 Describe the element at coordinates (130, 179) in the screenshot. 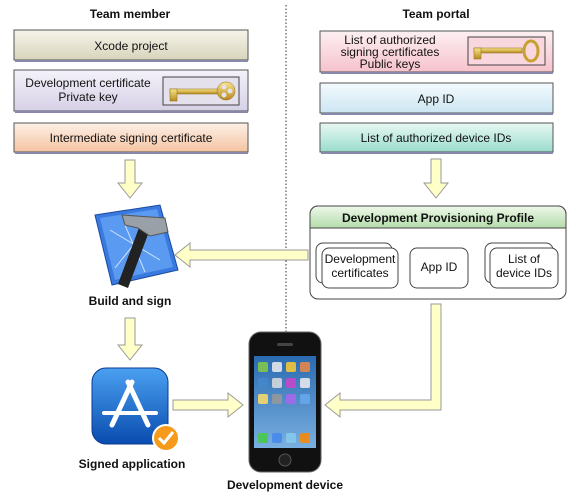

I see `arrow-down-to-build` at that location.